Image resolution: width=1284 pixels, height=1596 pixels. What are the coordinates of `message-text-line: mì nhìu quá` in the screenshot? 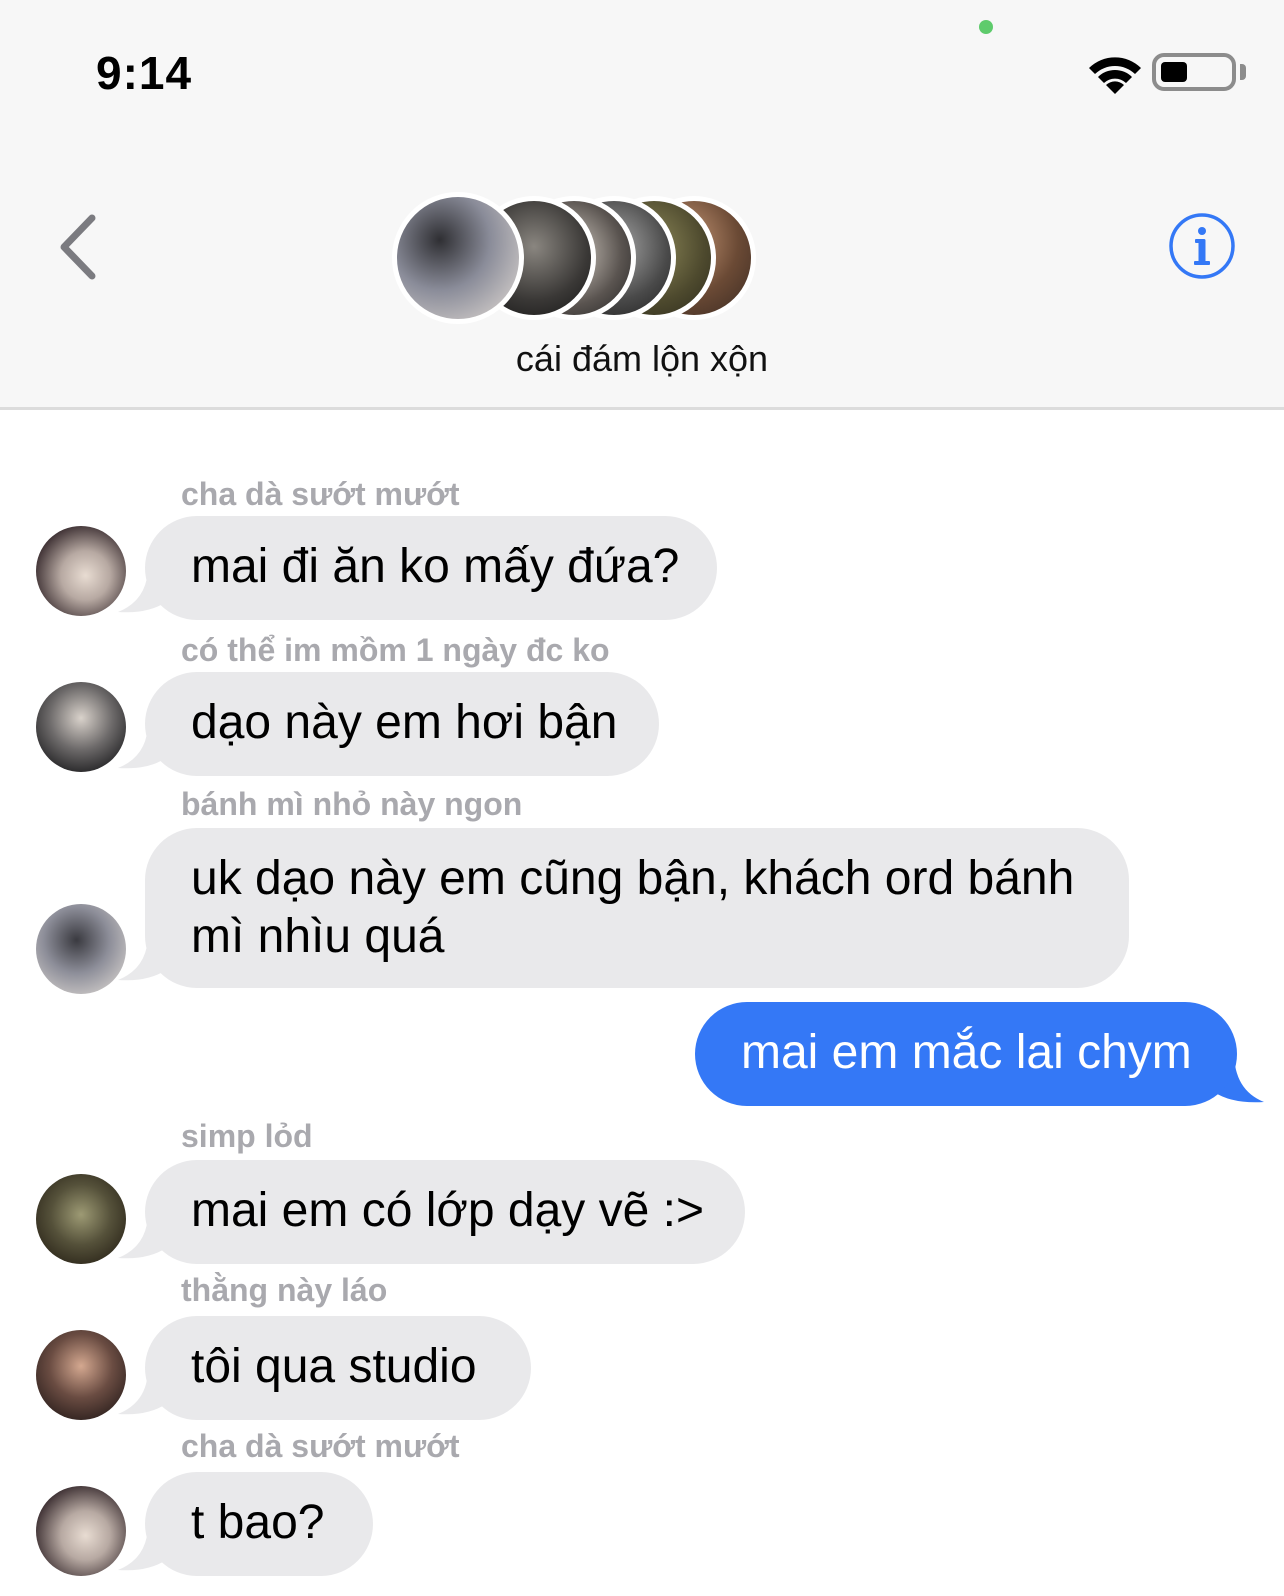 It's located at (318, 936).